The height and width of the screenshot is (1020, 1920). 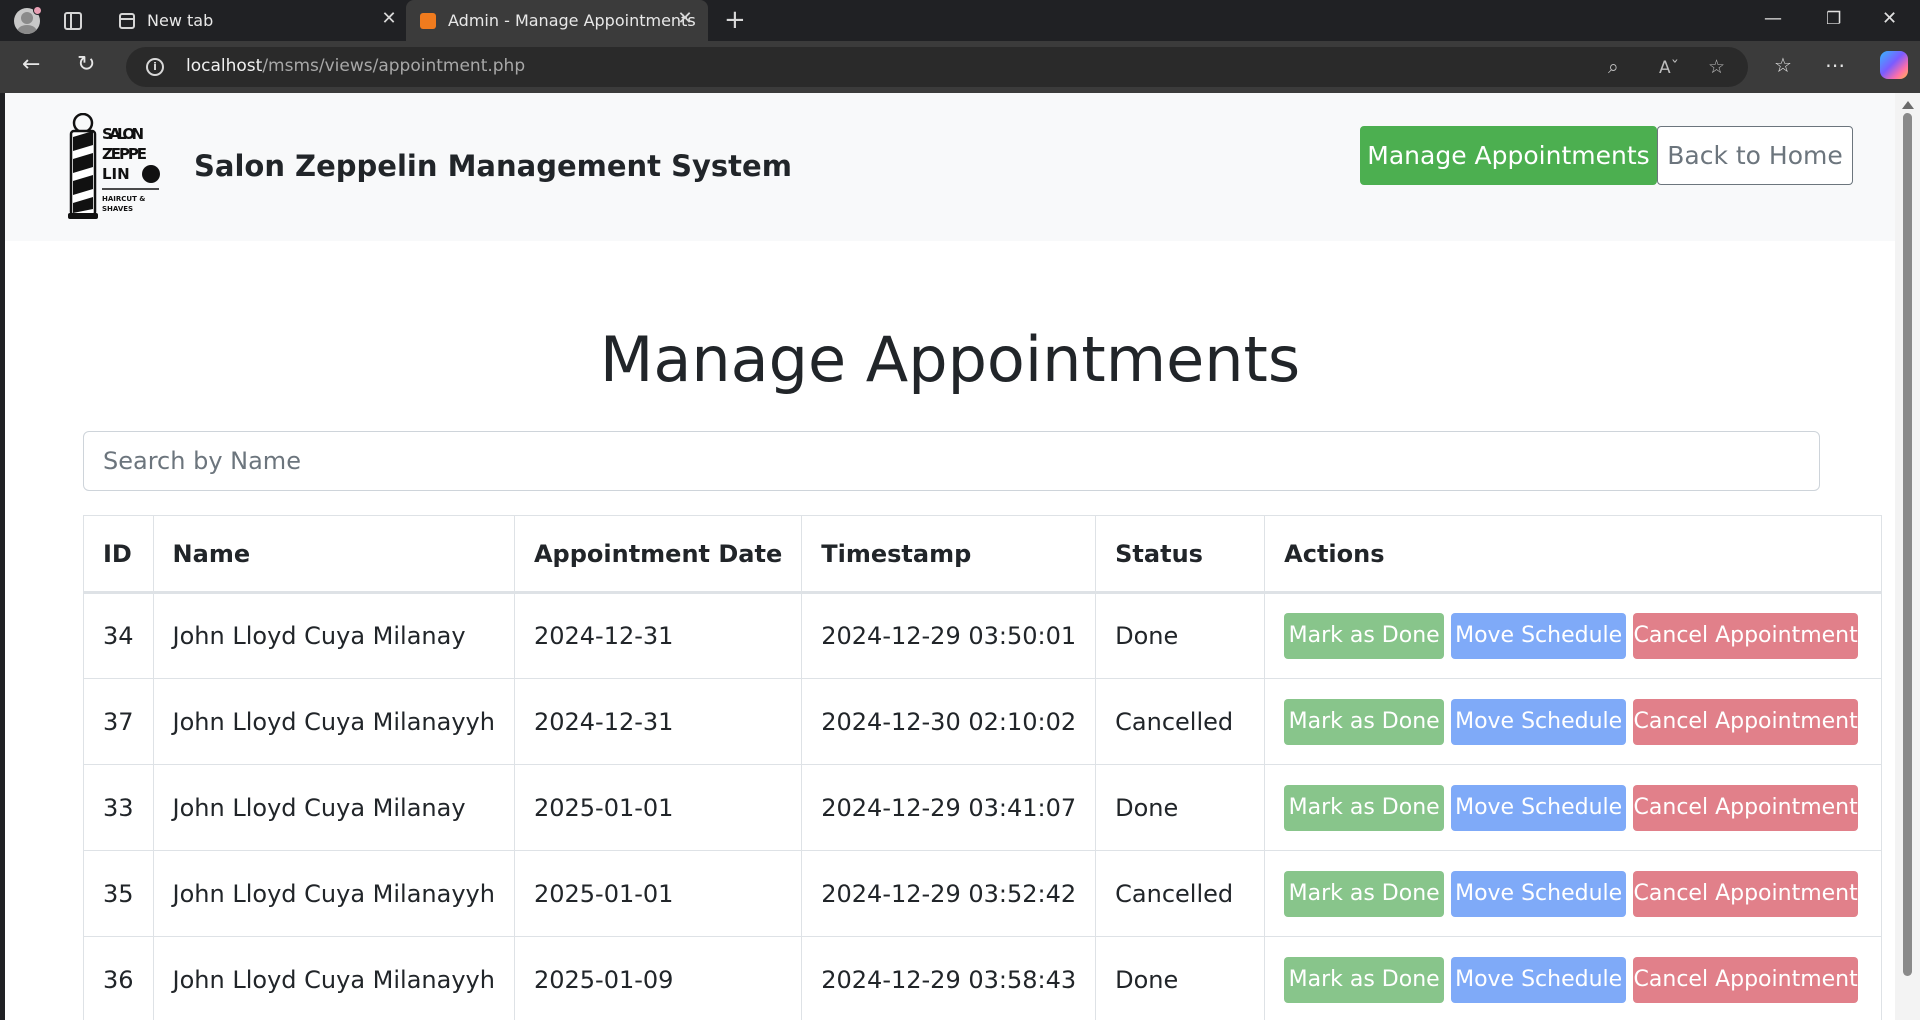 I want to click on svg-text: SHAVES, so click(x=117, y=209).